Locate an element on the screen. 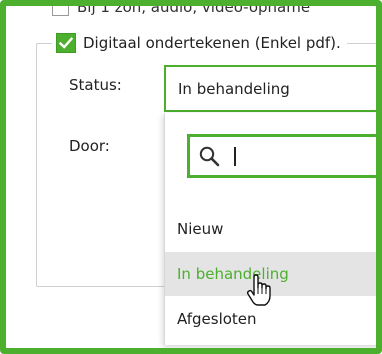 The height and width of the screenshot is (354, 382). status-select: In behandeling is located at coordinates (270, 88).